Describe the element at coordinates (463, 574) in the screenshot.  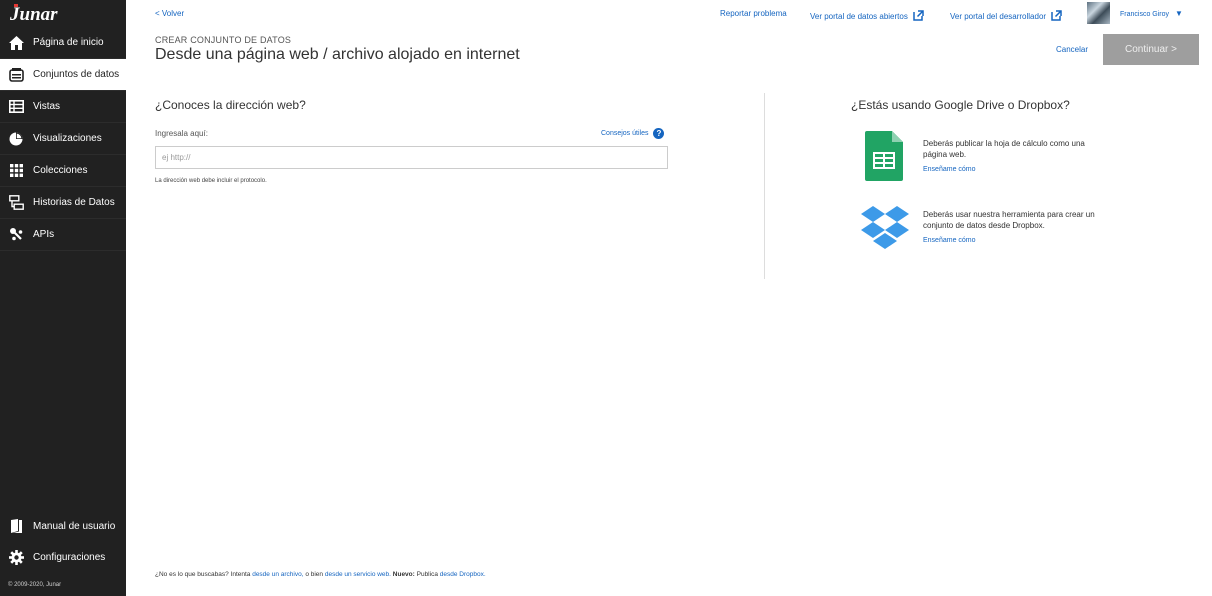
I see `from-dropbox-link: desde Dropbox.` at that location.